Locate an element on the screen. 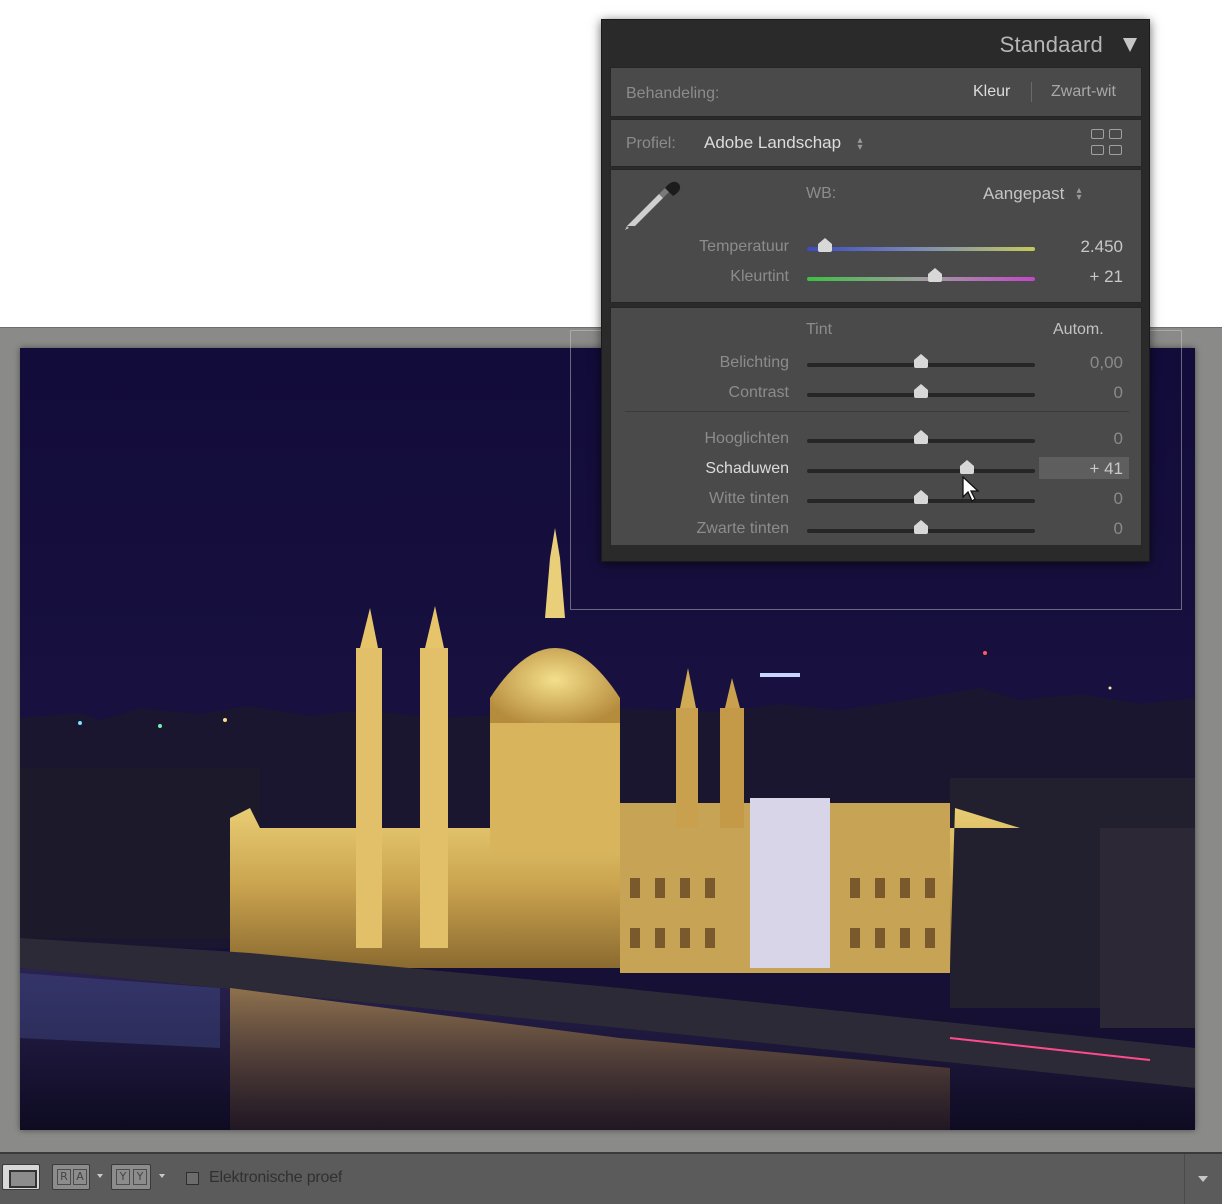 Image resolution: width=1222 pixels, height=1204 pixels. contrast-slider-track is located at coordinates (921, 391).